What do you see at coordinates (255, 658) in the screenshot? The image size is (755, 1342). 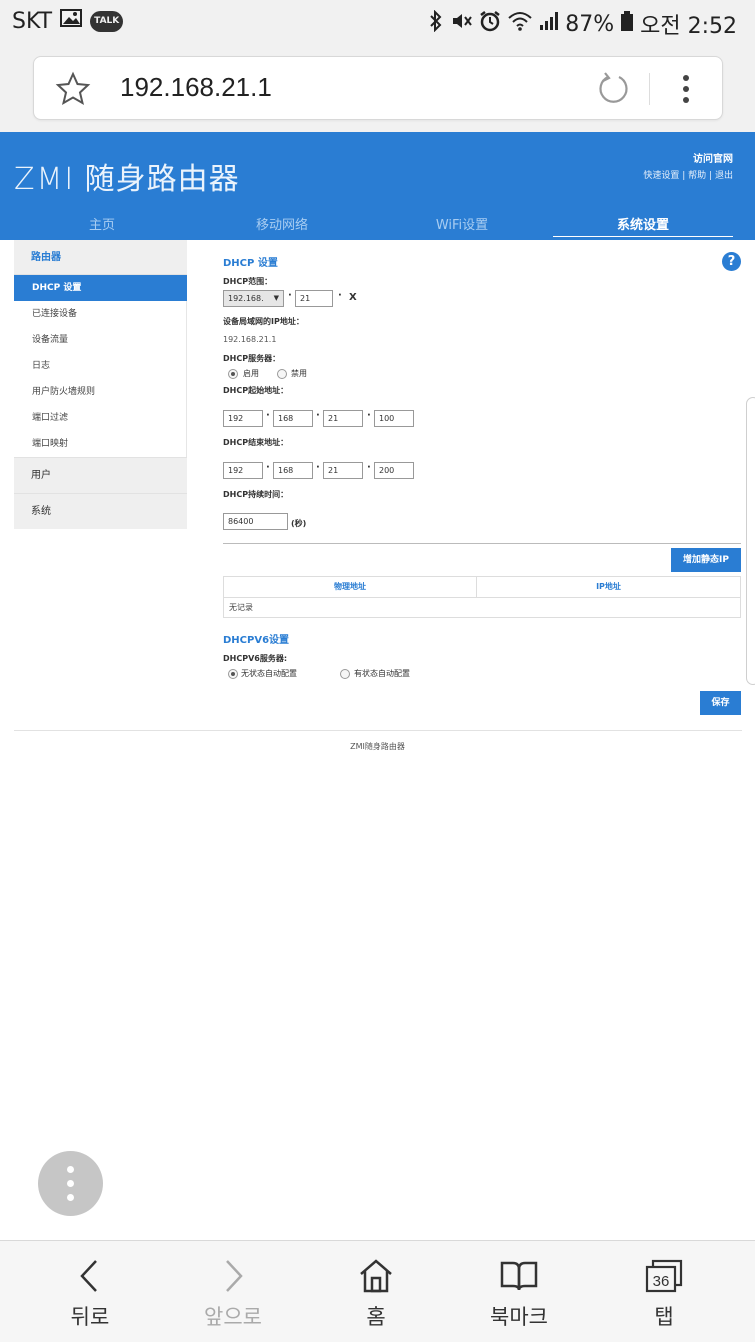 I see `dhcpv6-server-label: DHCPV6服务器:` at bounding box center [255, 658].